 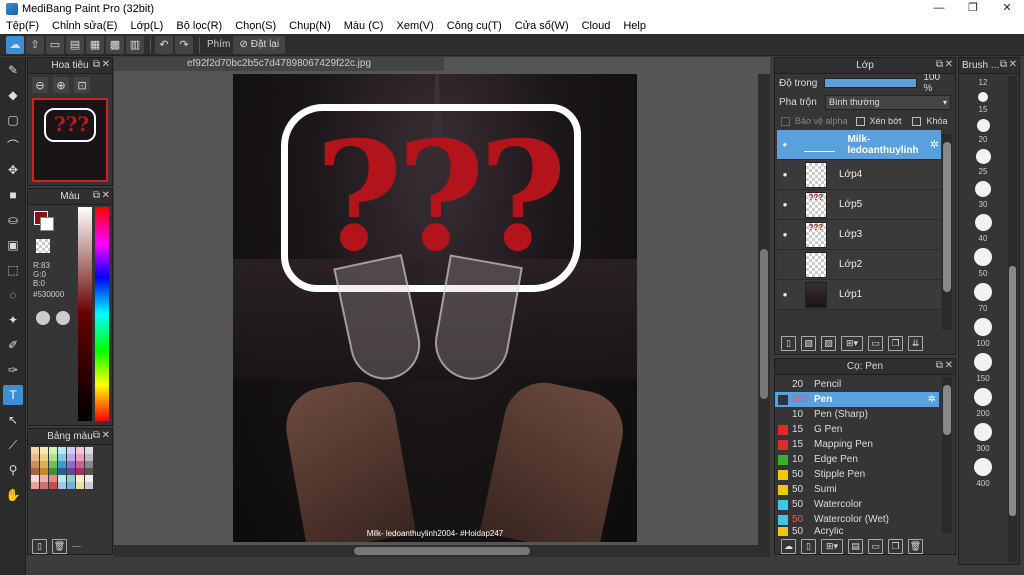 What do you see at coordinates (199, 26) in the screenshot?
I see `menu-filter: Bộ lọc(R)` at bounding box center [199, 26].